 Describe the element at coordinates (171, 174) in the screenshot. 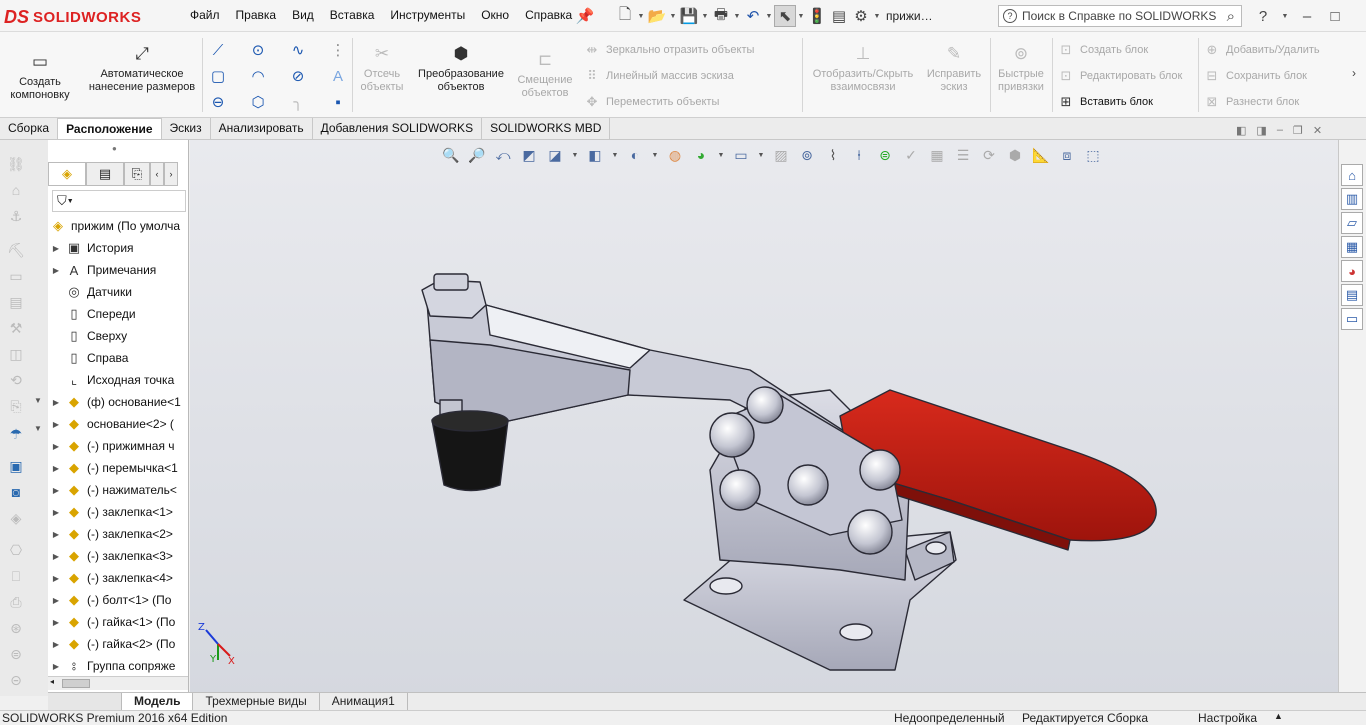

I see `tabs-scroll-right-icon: ›` at that location.